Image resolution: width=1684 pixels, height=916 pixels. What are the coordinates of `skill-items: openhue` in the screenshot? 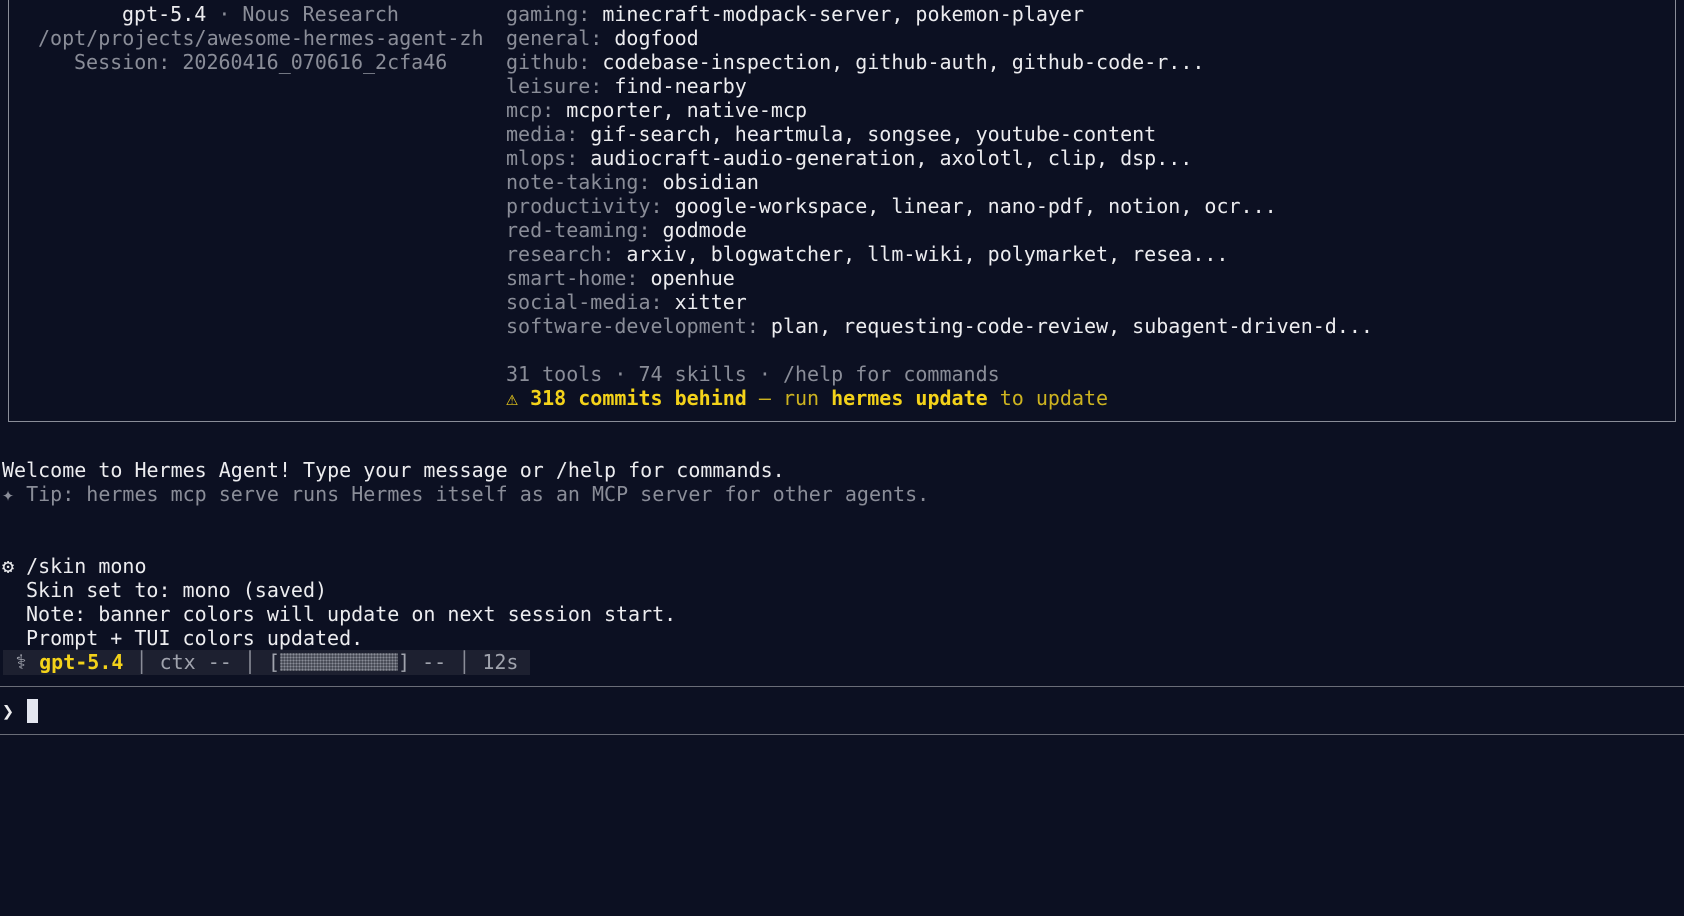 It's located at (692, 278).